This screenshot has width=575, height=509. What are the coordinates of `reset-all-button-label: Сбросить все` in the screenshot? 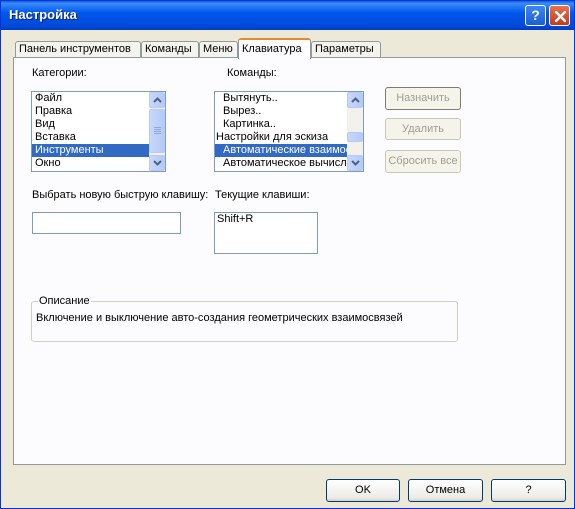 It's located at (423, 161).